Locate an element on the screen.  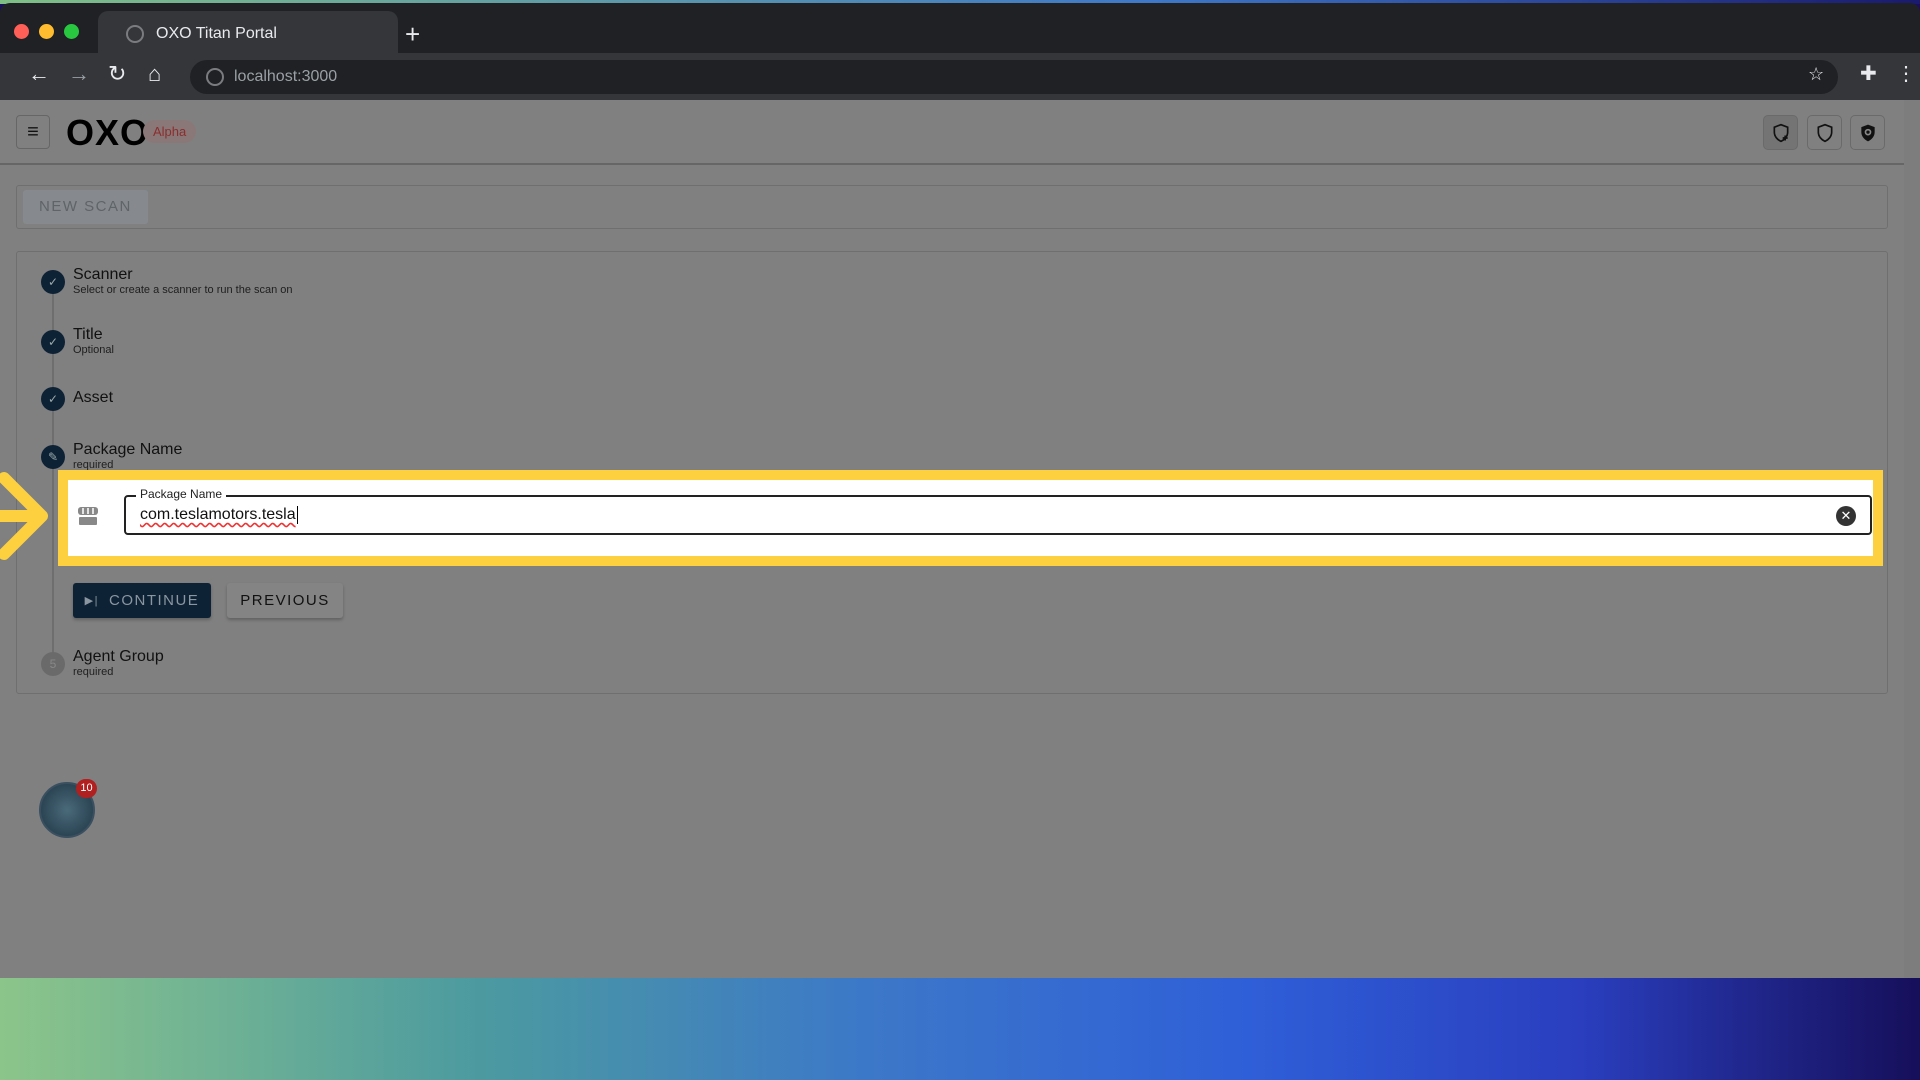
reload-icon: ↻ is located at coordinates (117, 74).